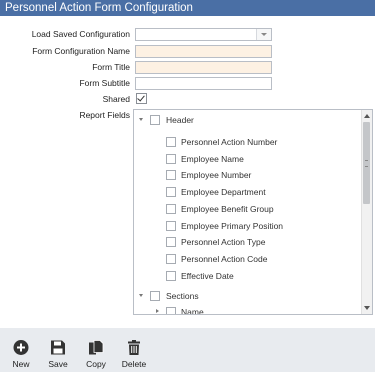 The image size is (375, 372). Describe the element at coordinates (246, 276) in the screenshot. I see `tree-item: Effective Date` at that location.